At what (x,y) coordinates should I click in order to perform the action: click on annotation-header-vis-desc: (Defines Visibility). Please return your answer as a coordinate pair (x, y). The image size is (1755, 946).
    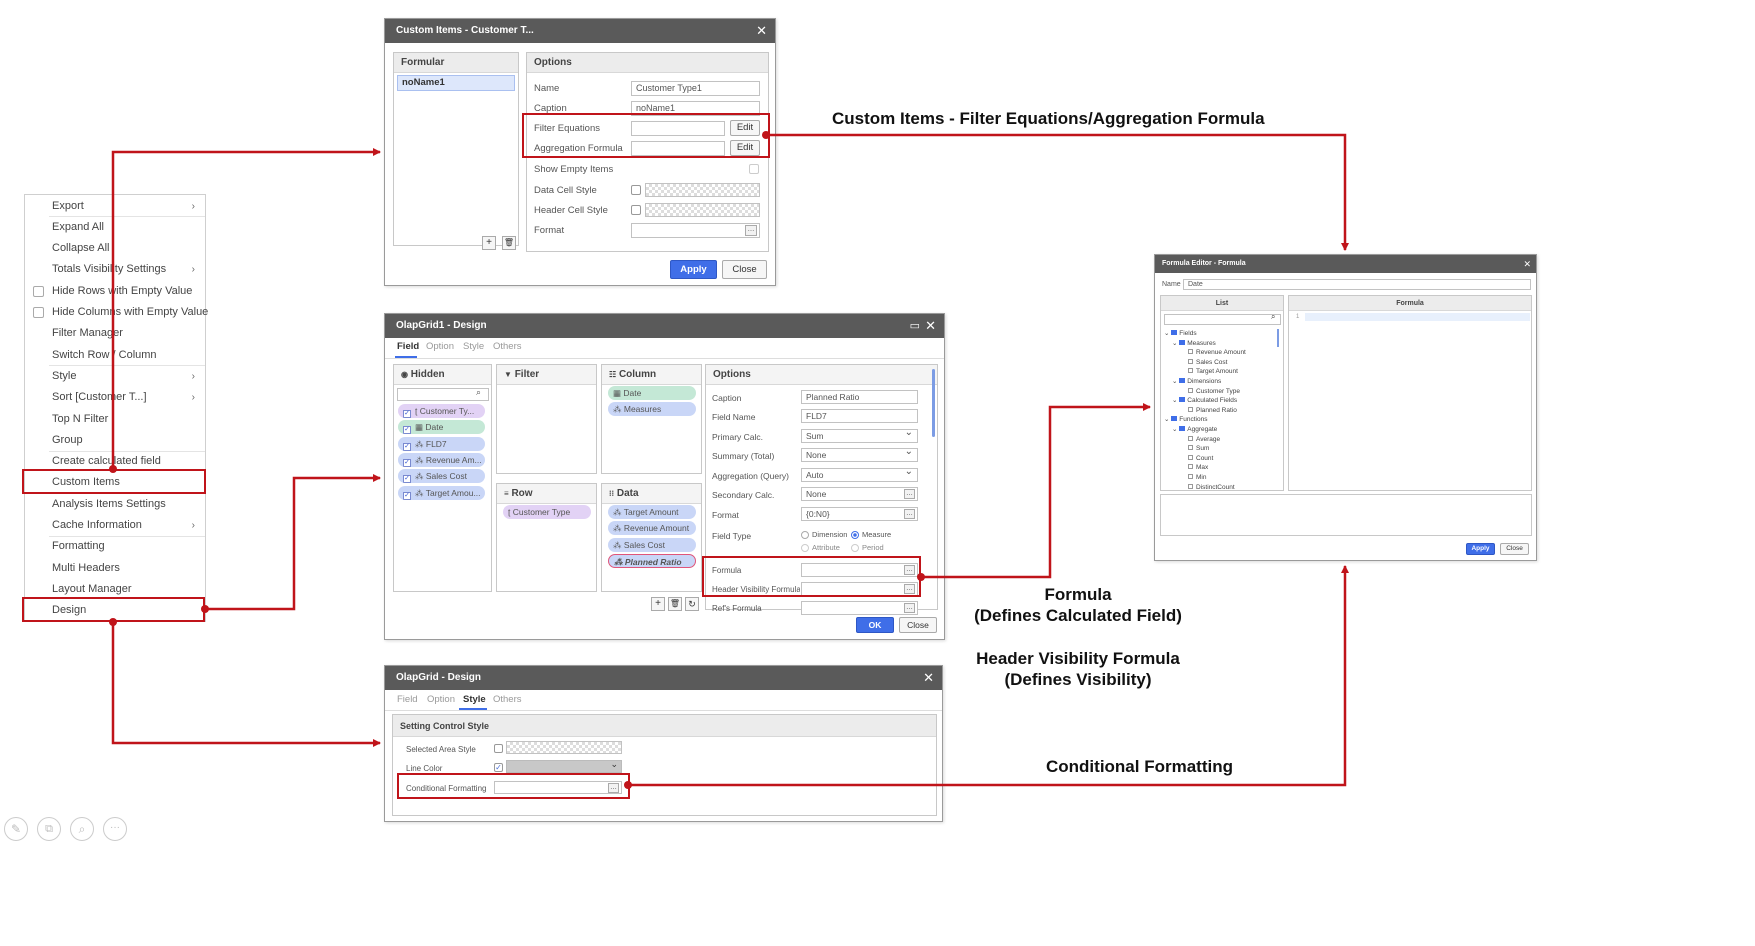
    Looking at the image, I should click on (1078, 679).